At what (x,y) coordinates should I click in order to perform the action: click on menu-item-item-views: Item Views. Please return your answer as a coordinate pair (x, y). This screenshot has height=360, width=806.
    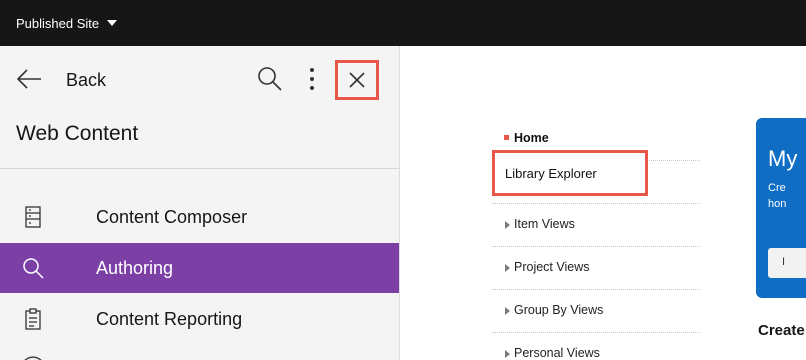
    Looking at the image, I should click on (596, 225).